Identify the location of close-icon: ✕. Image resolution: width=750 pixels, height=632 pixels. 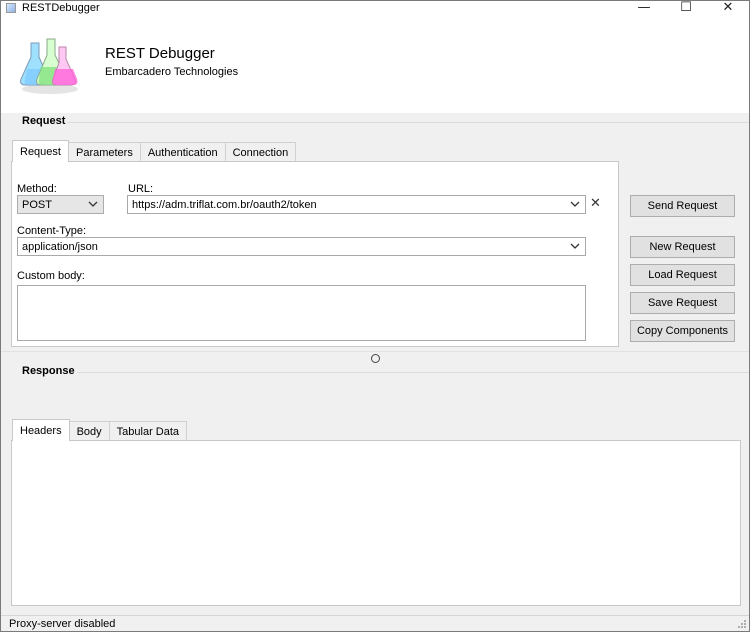
(728, 7).